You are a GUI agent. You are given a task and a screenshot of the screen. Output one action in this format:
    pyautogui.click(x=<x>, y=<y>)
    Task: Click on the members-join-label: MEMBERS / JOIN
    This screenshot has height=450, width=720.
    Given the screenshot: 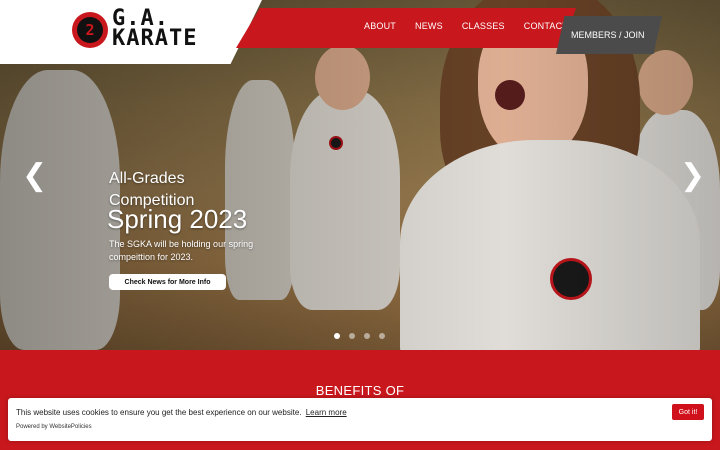 What is the action you would take?
    pyautogui.click(x=608, y=35)
    